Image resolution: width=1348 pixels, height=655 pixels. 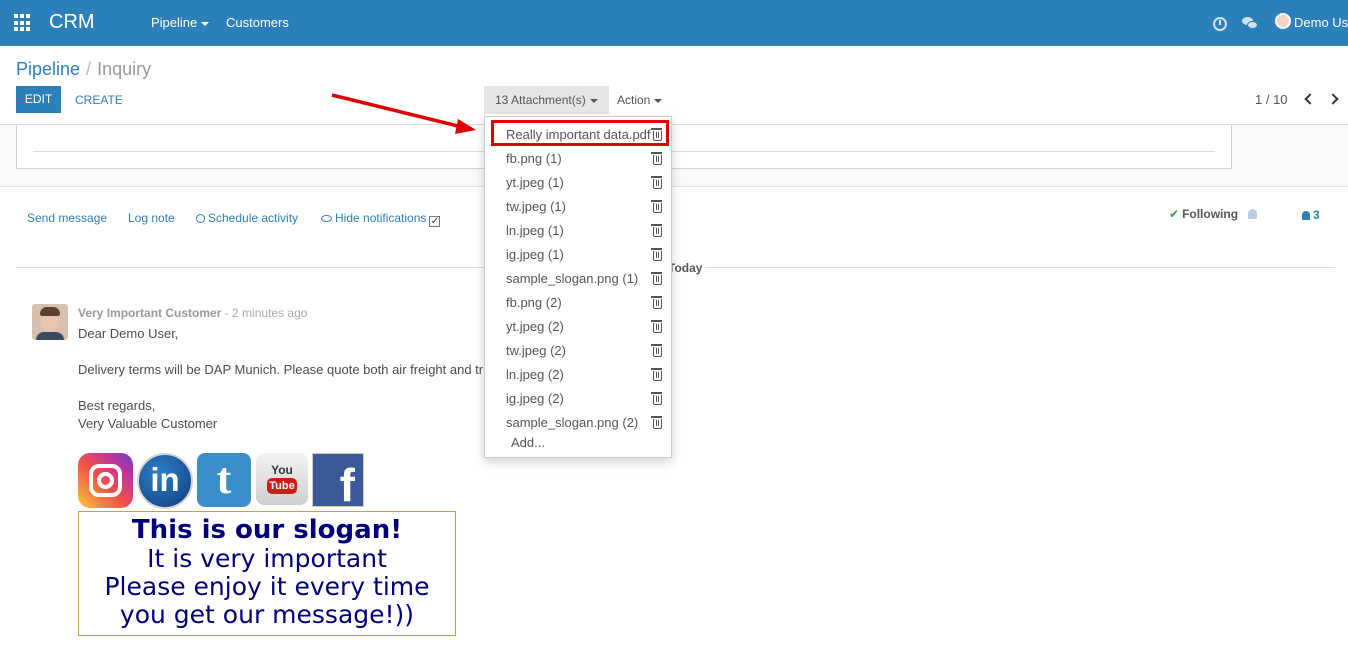 What do you see at coordinates (267, 586) in the screenshot?
I see `slogan-line: Please enjoy it every time` at bounding box center [267, 586].